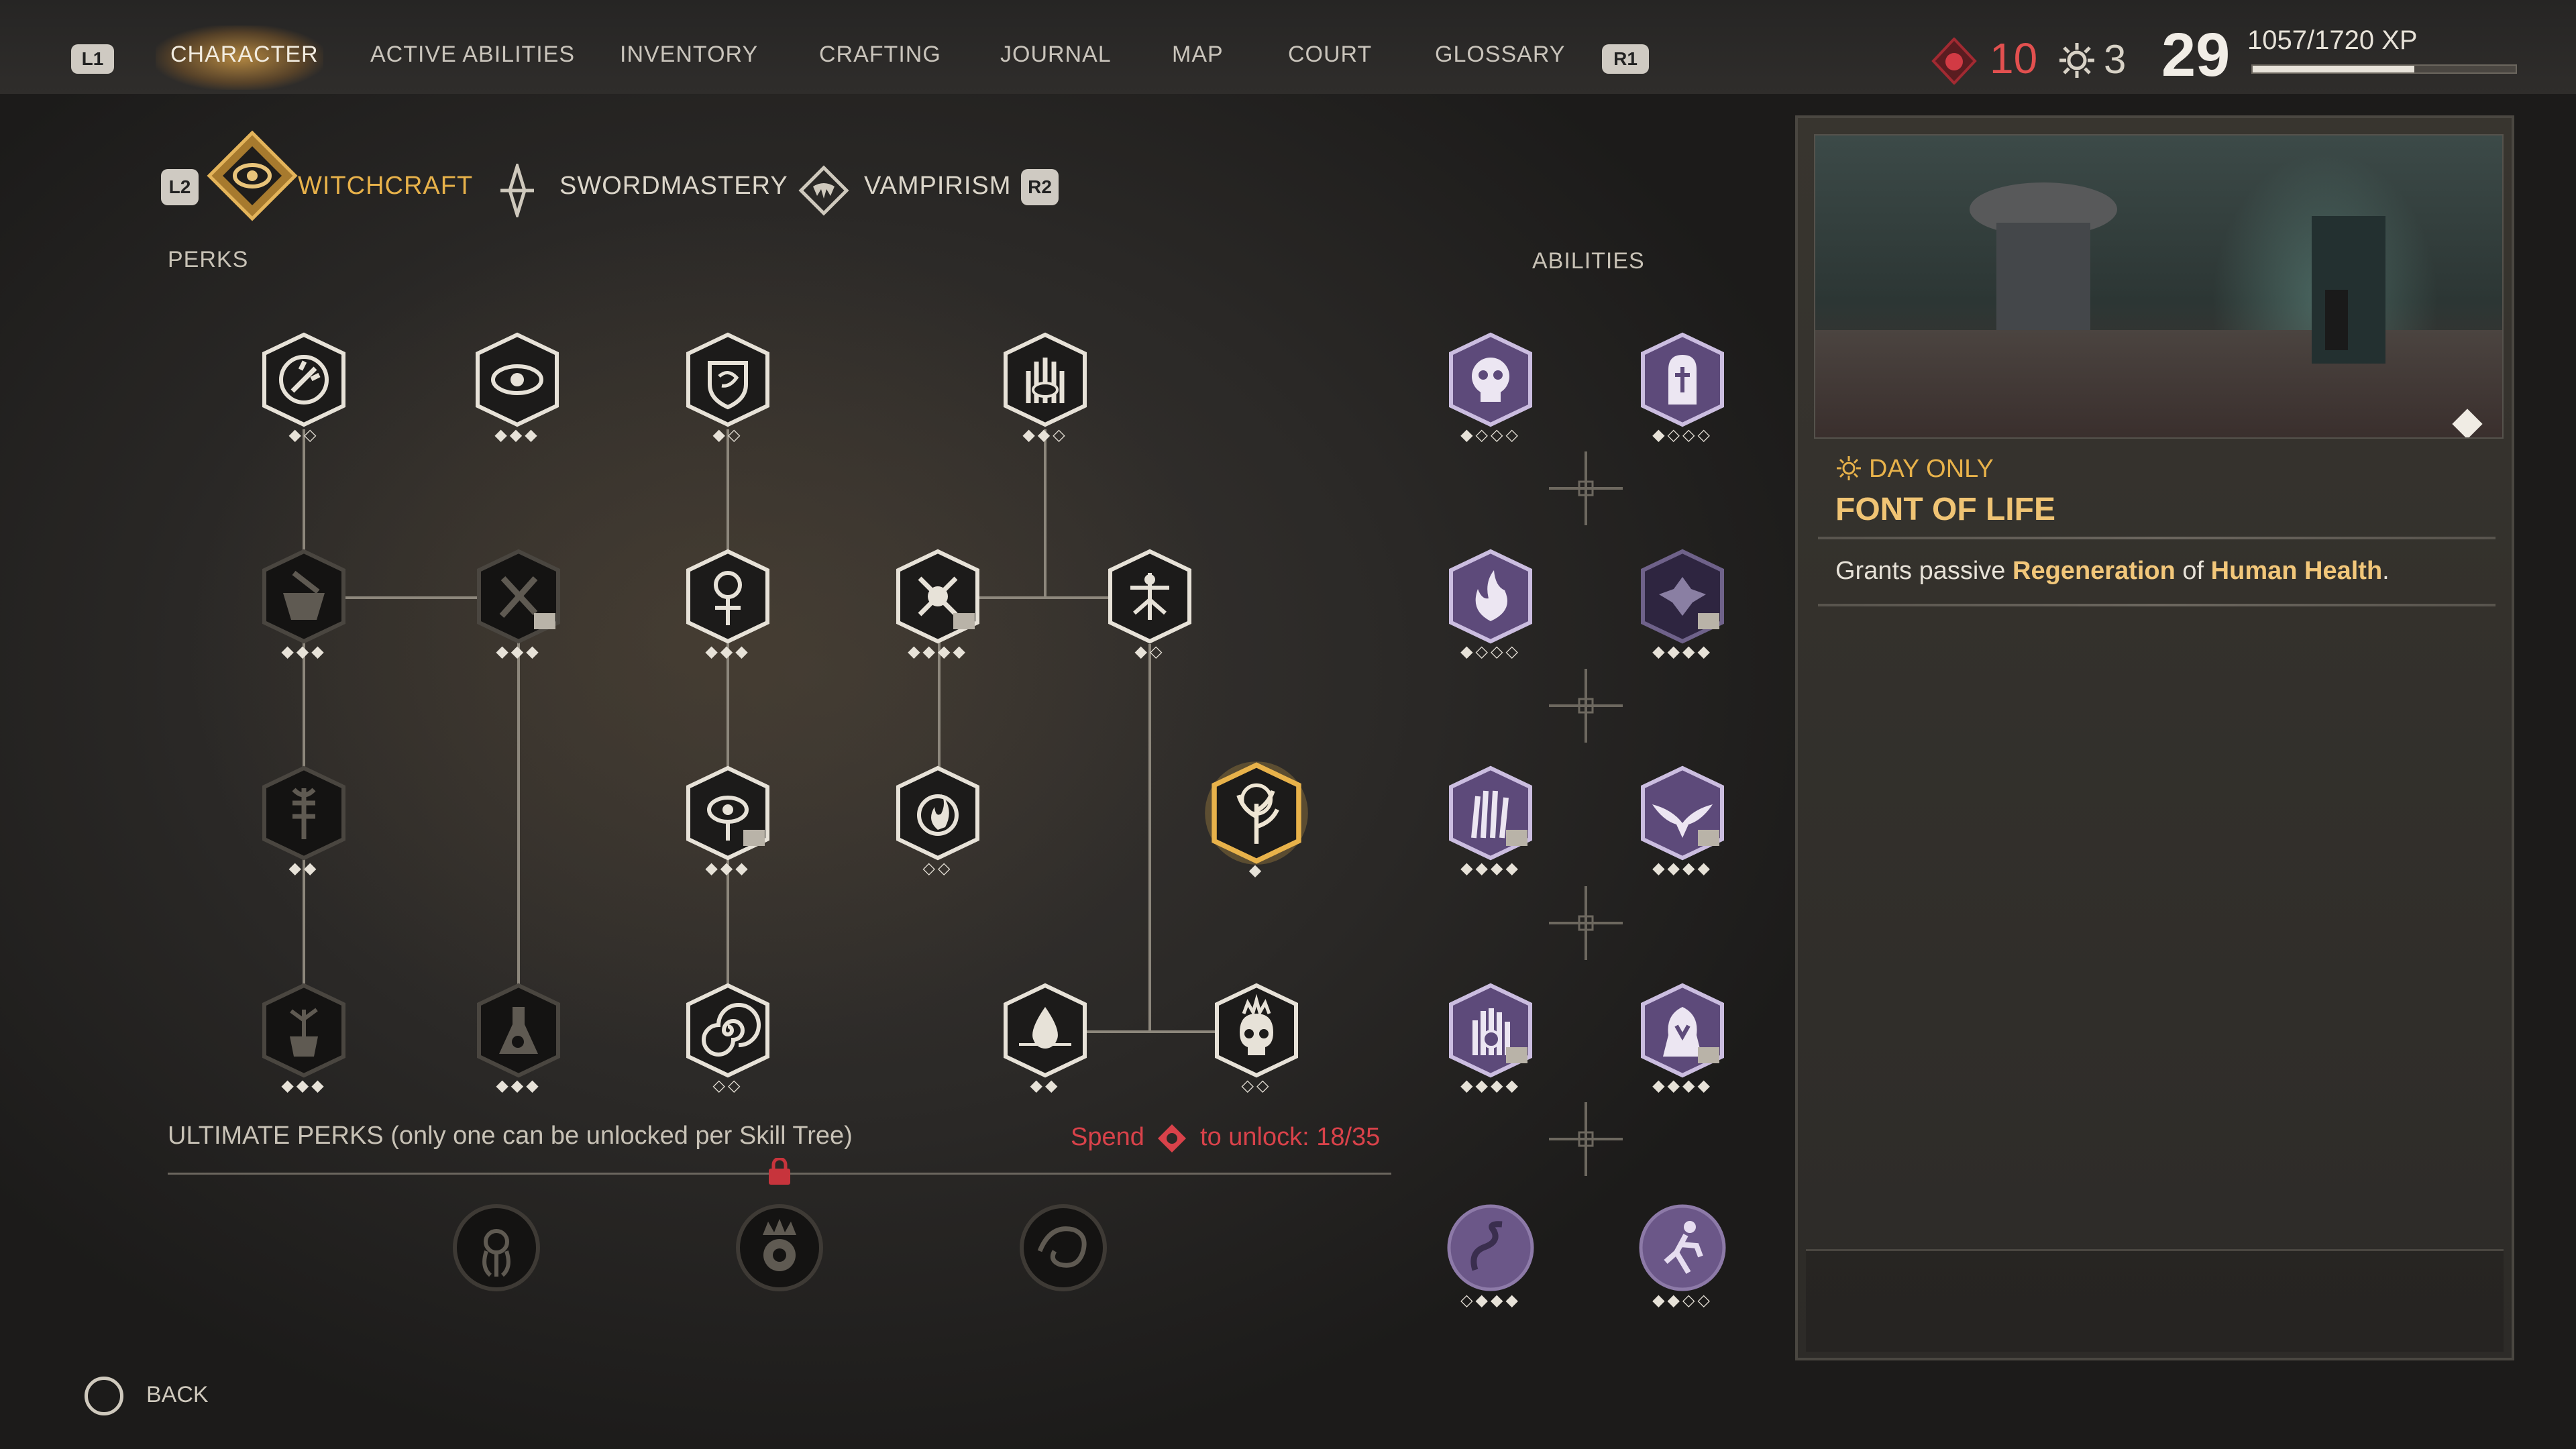 This screenshot has width=2576, height=1449. Describe the element at coordinates (779, 1171) in the screenshot. I see `lock-icon` at that location.